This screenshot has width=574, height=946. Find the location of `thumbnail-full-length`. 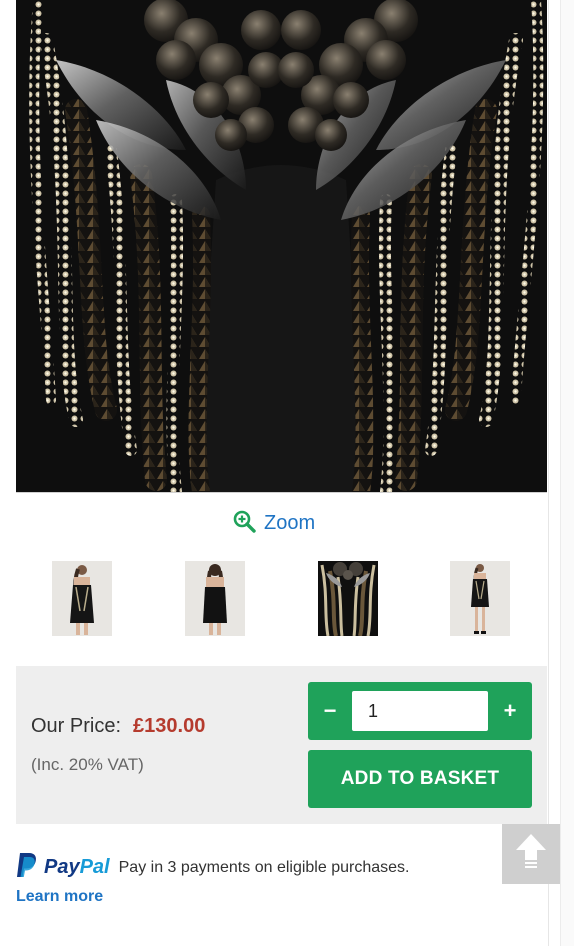

thumbnail-full-length is located at coordinates (480, 598).